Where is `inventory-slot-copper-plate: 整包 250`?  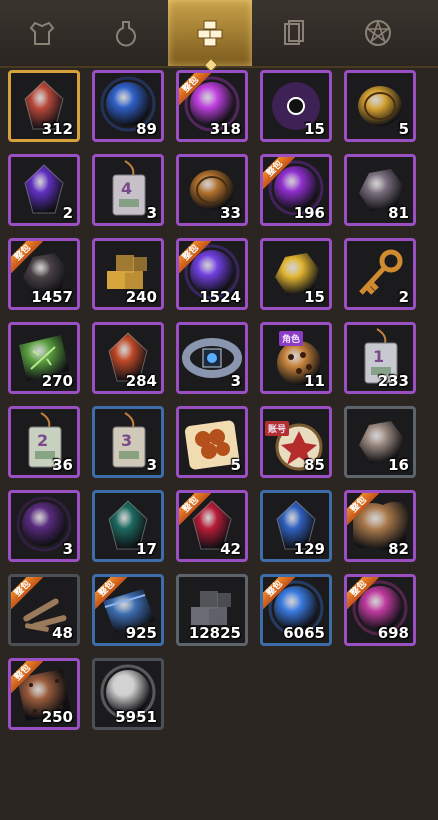
inventory-slot-copper-plate: 整包 250 is located at coordinates (44, 694).